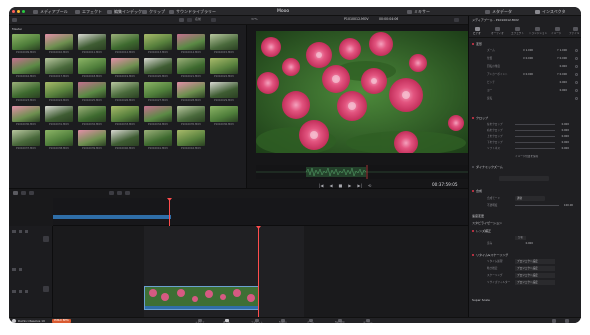 Image resolution: width=590 pixels, height=335 pixels. I want to click on eye-icon, so click(26, 291).